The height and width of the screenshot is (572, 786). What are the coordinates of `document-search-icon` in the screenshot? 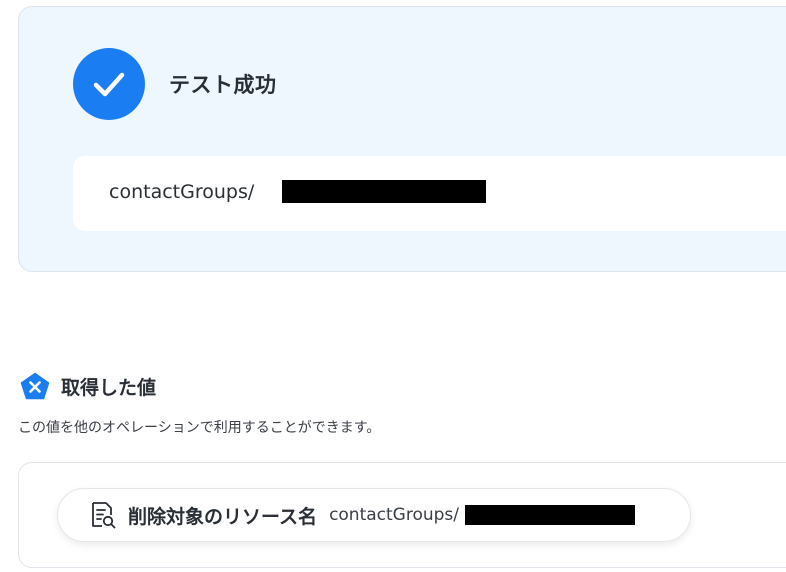 It's located at (104, 515).